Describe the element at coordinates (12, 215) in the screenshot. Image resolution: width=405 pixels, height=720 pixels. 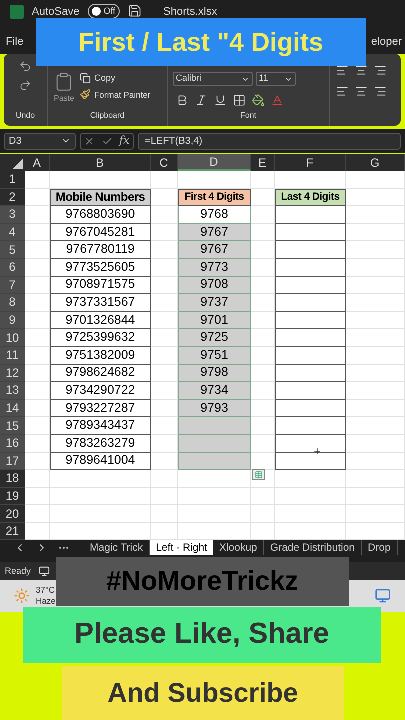
I see `row-header: 3` at that location.